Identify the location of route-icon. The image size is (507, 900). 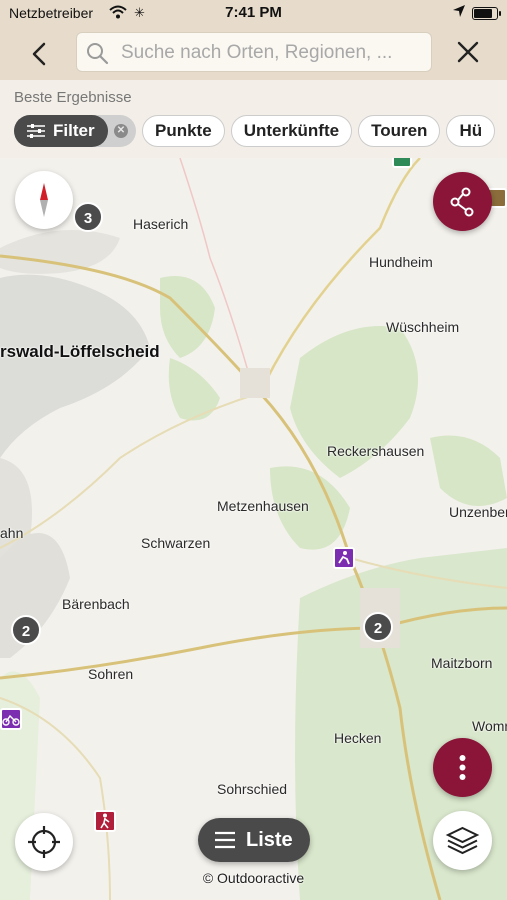
(462, 202).